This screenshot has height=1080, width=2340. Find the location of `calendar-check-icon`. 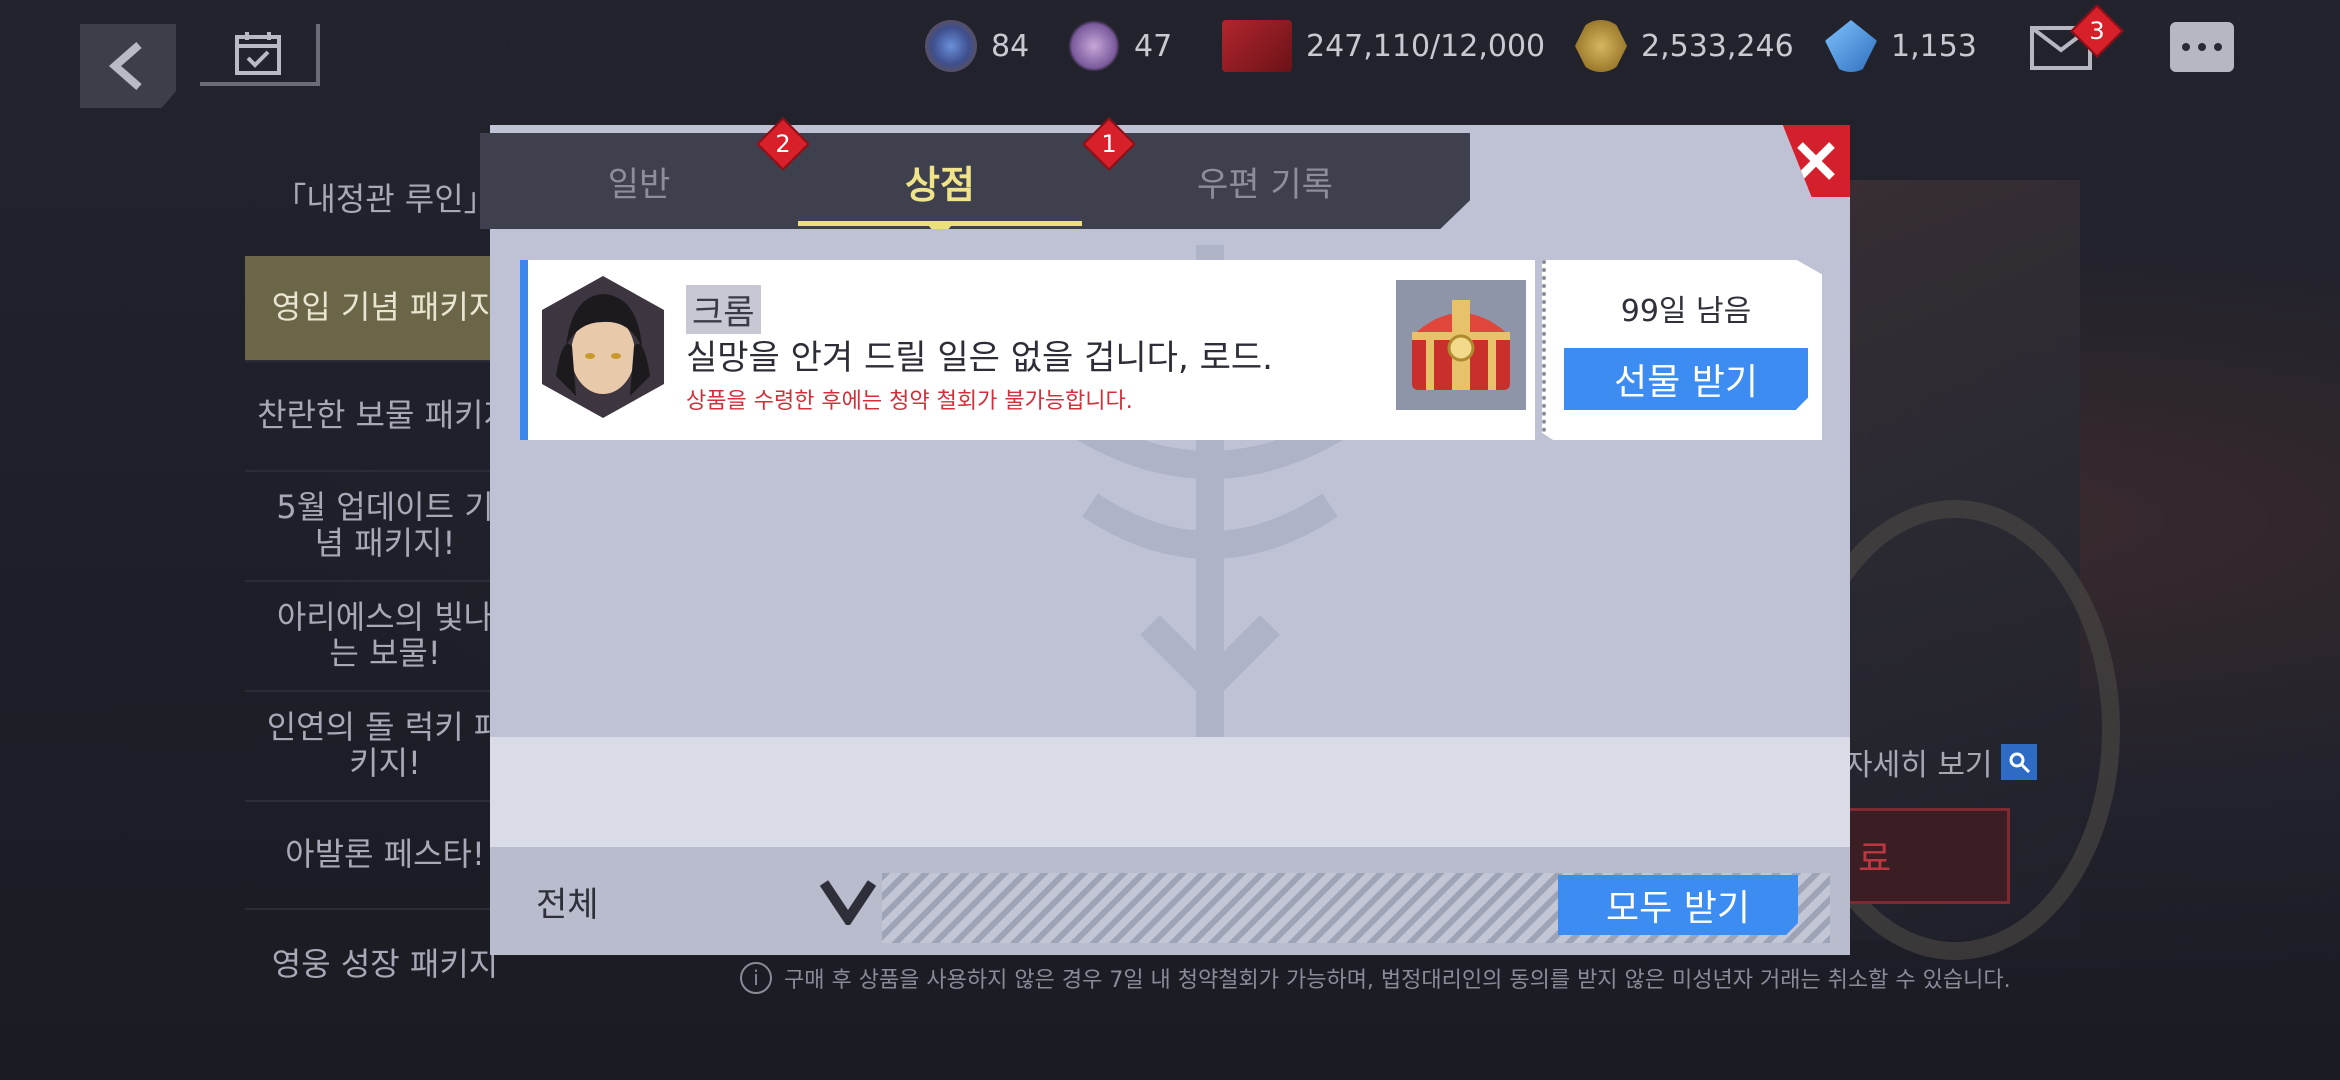

calendar-check-icon is located at coordinates (258, 53).